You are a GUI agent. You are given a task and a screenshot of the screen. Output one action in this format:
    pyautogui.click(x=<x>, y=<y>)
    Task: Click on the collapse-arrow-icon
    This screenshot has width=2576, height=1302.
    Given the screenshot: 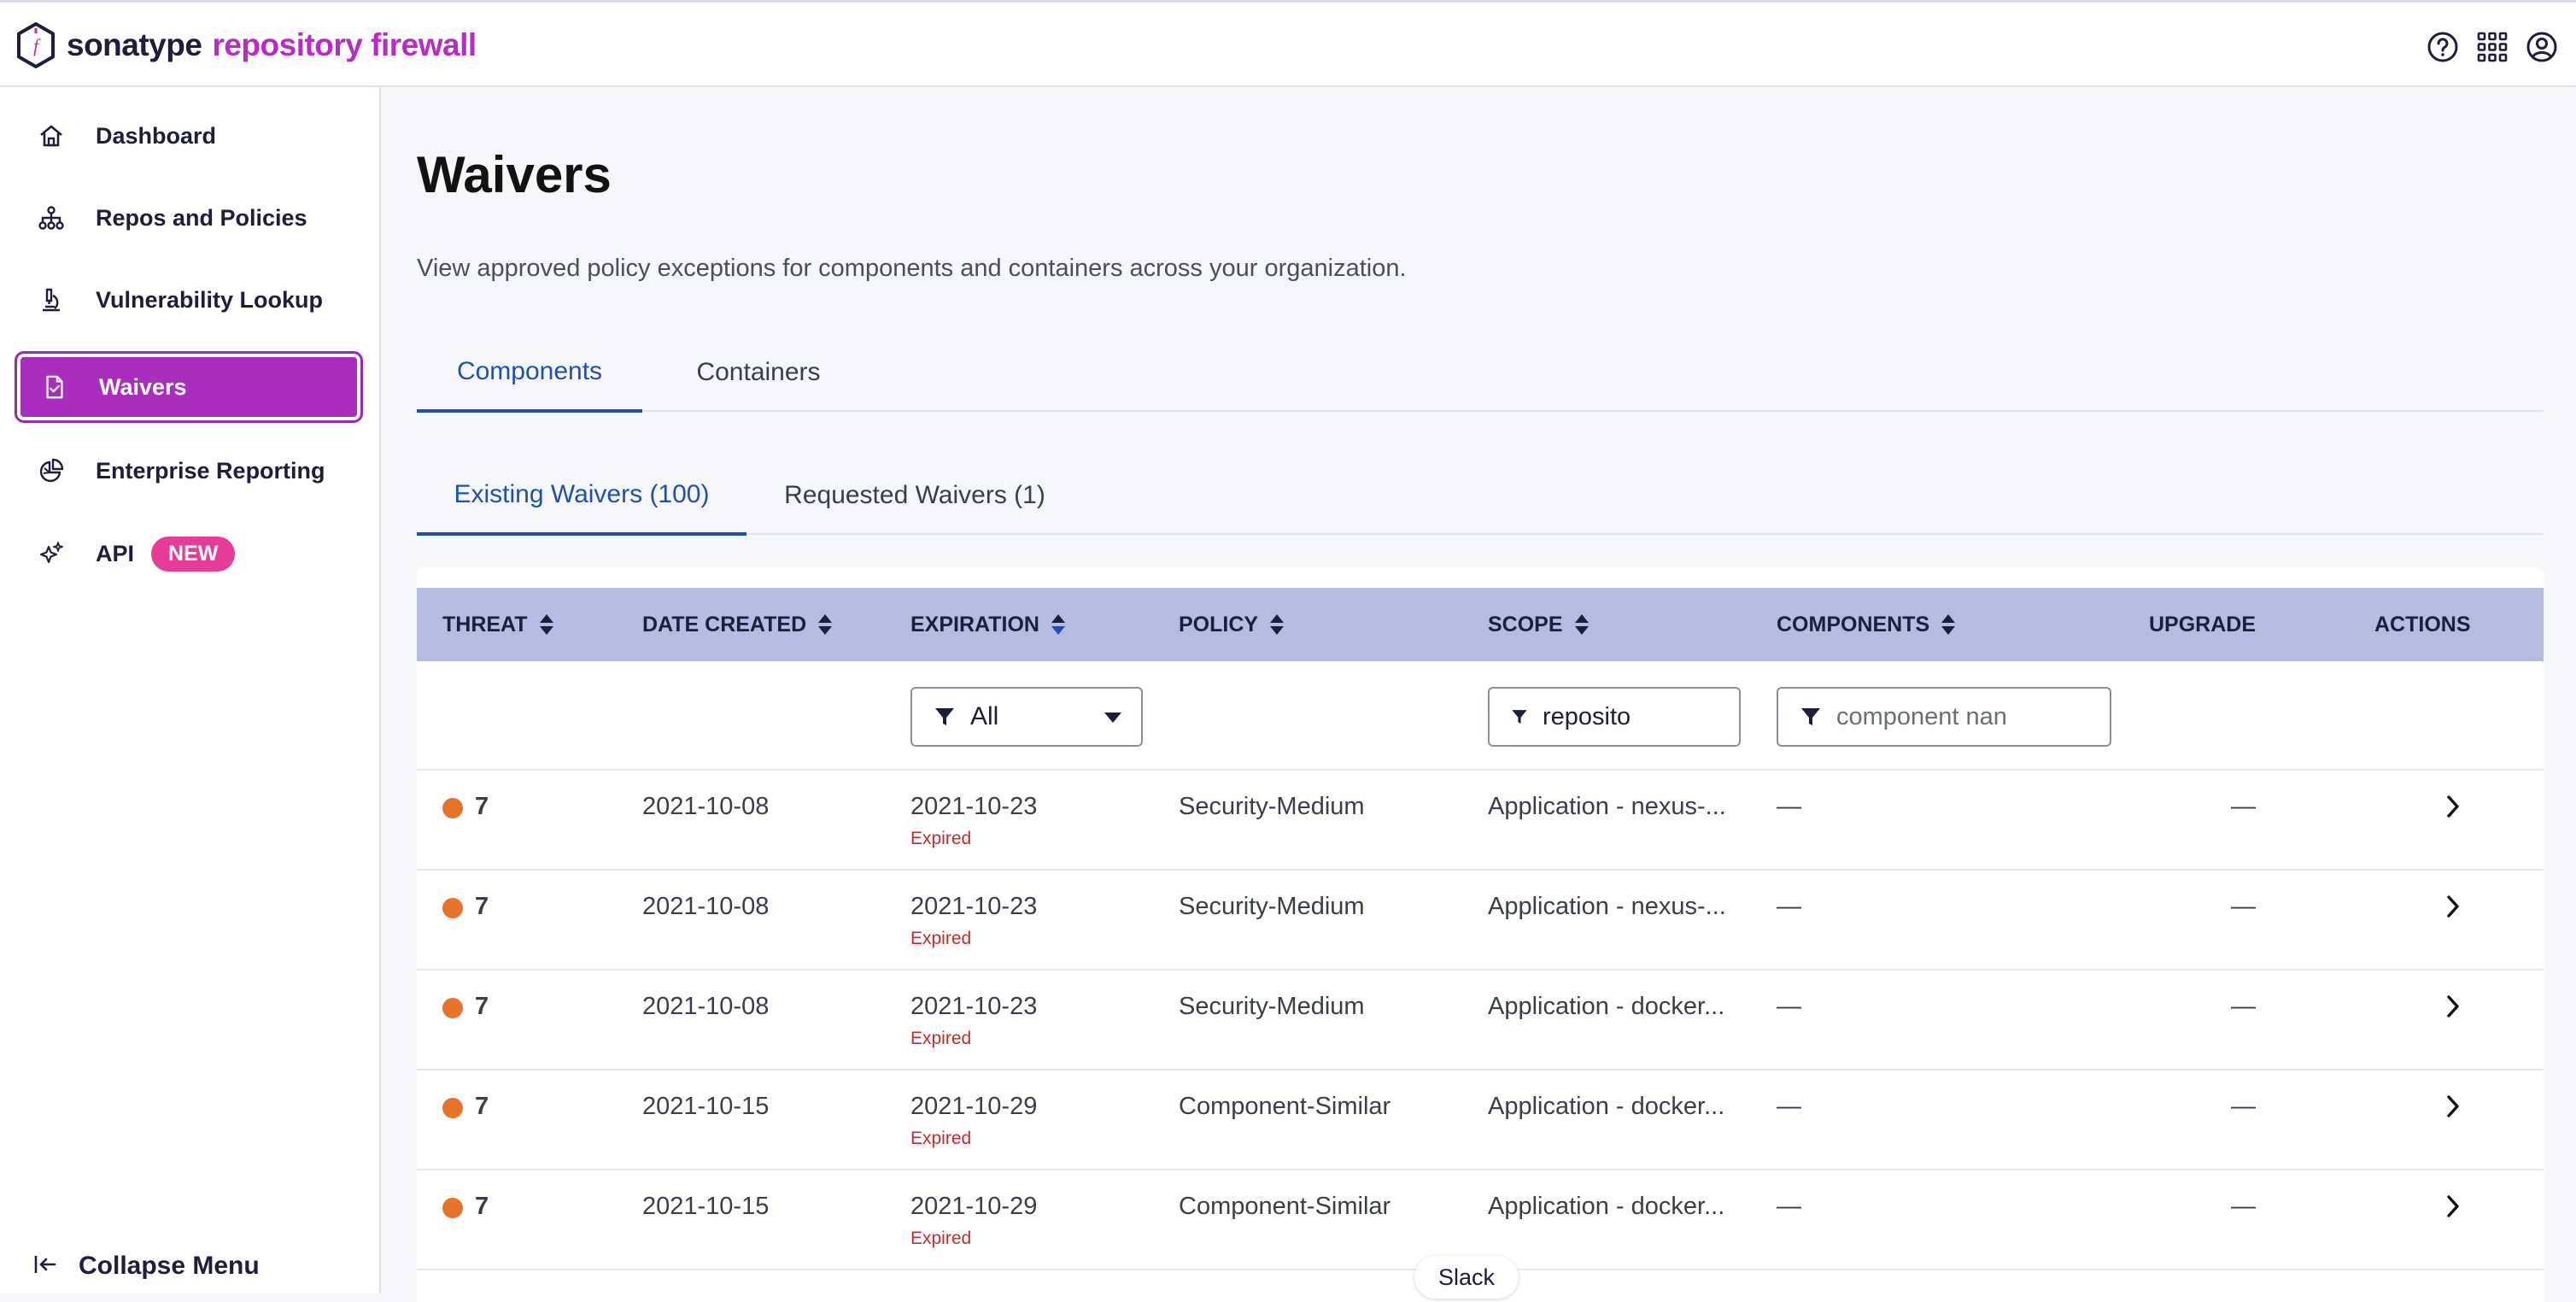 What is the action you would take?
    pyautogui.click(x=45, y=1266)
    